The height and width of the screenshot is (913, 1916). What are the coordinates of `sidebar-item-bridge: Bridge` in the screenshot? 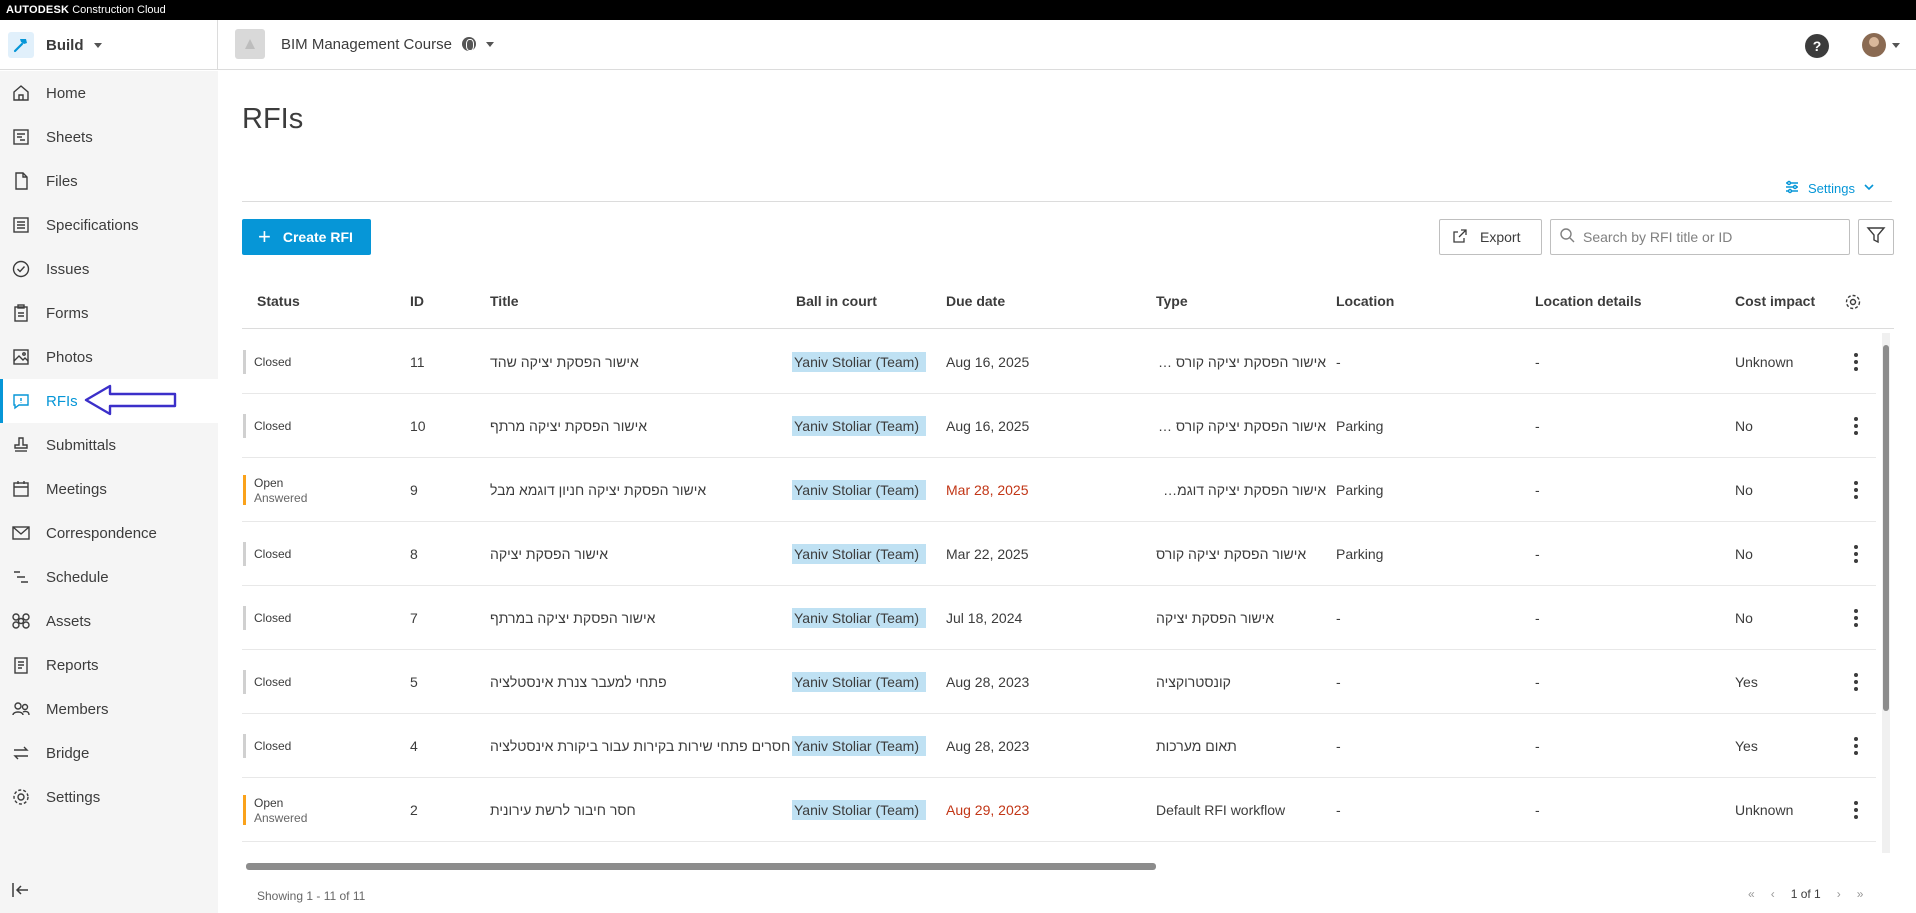 It's located at (109, 753).